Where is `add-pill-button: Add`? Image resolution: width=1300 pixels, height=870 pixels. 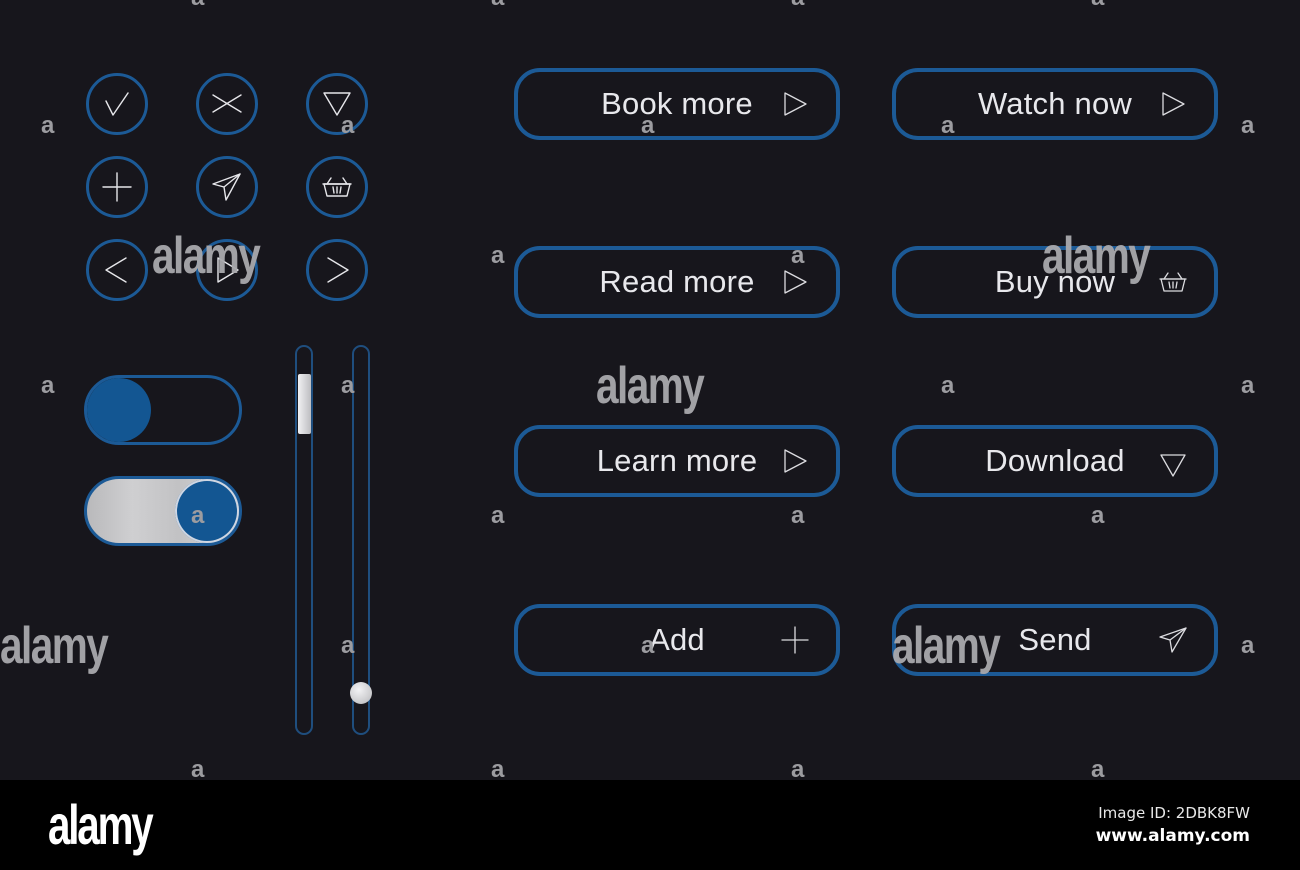
add-pill-button: Add is located at coordinates (677, 640).